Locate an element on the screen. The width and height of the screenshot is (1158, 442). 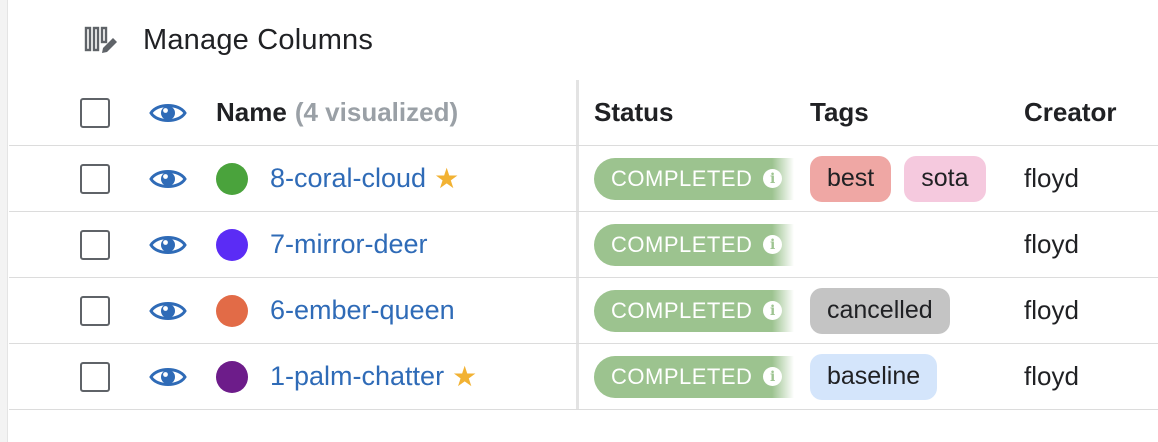
tags-cell: best sota is located at coordinates (904, 178).